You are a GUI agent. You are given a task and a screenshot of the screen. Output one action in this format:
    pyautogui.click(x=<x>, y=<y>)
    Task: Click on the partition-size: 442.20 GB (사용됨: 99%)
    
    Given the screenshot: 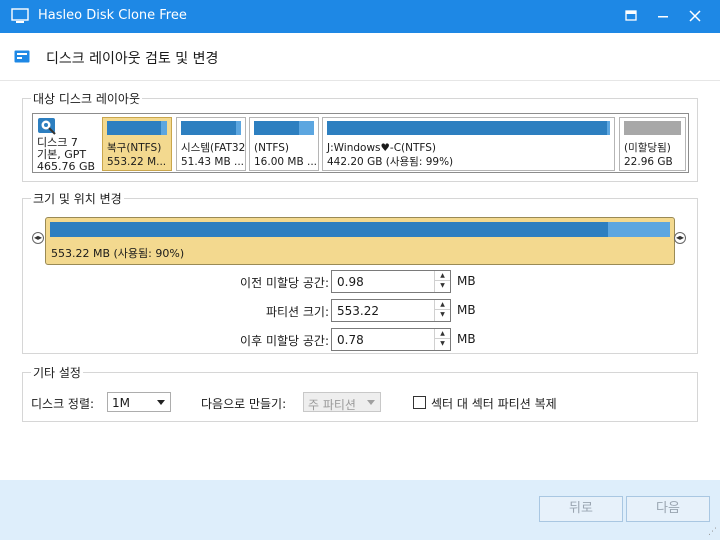 What is the action you would take?
    pyautogui.click(x=390, y=162)
    